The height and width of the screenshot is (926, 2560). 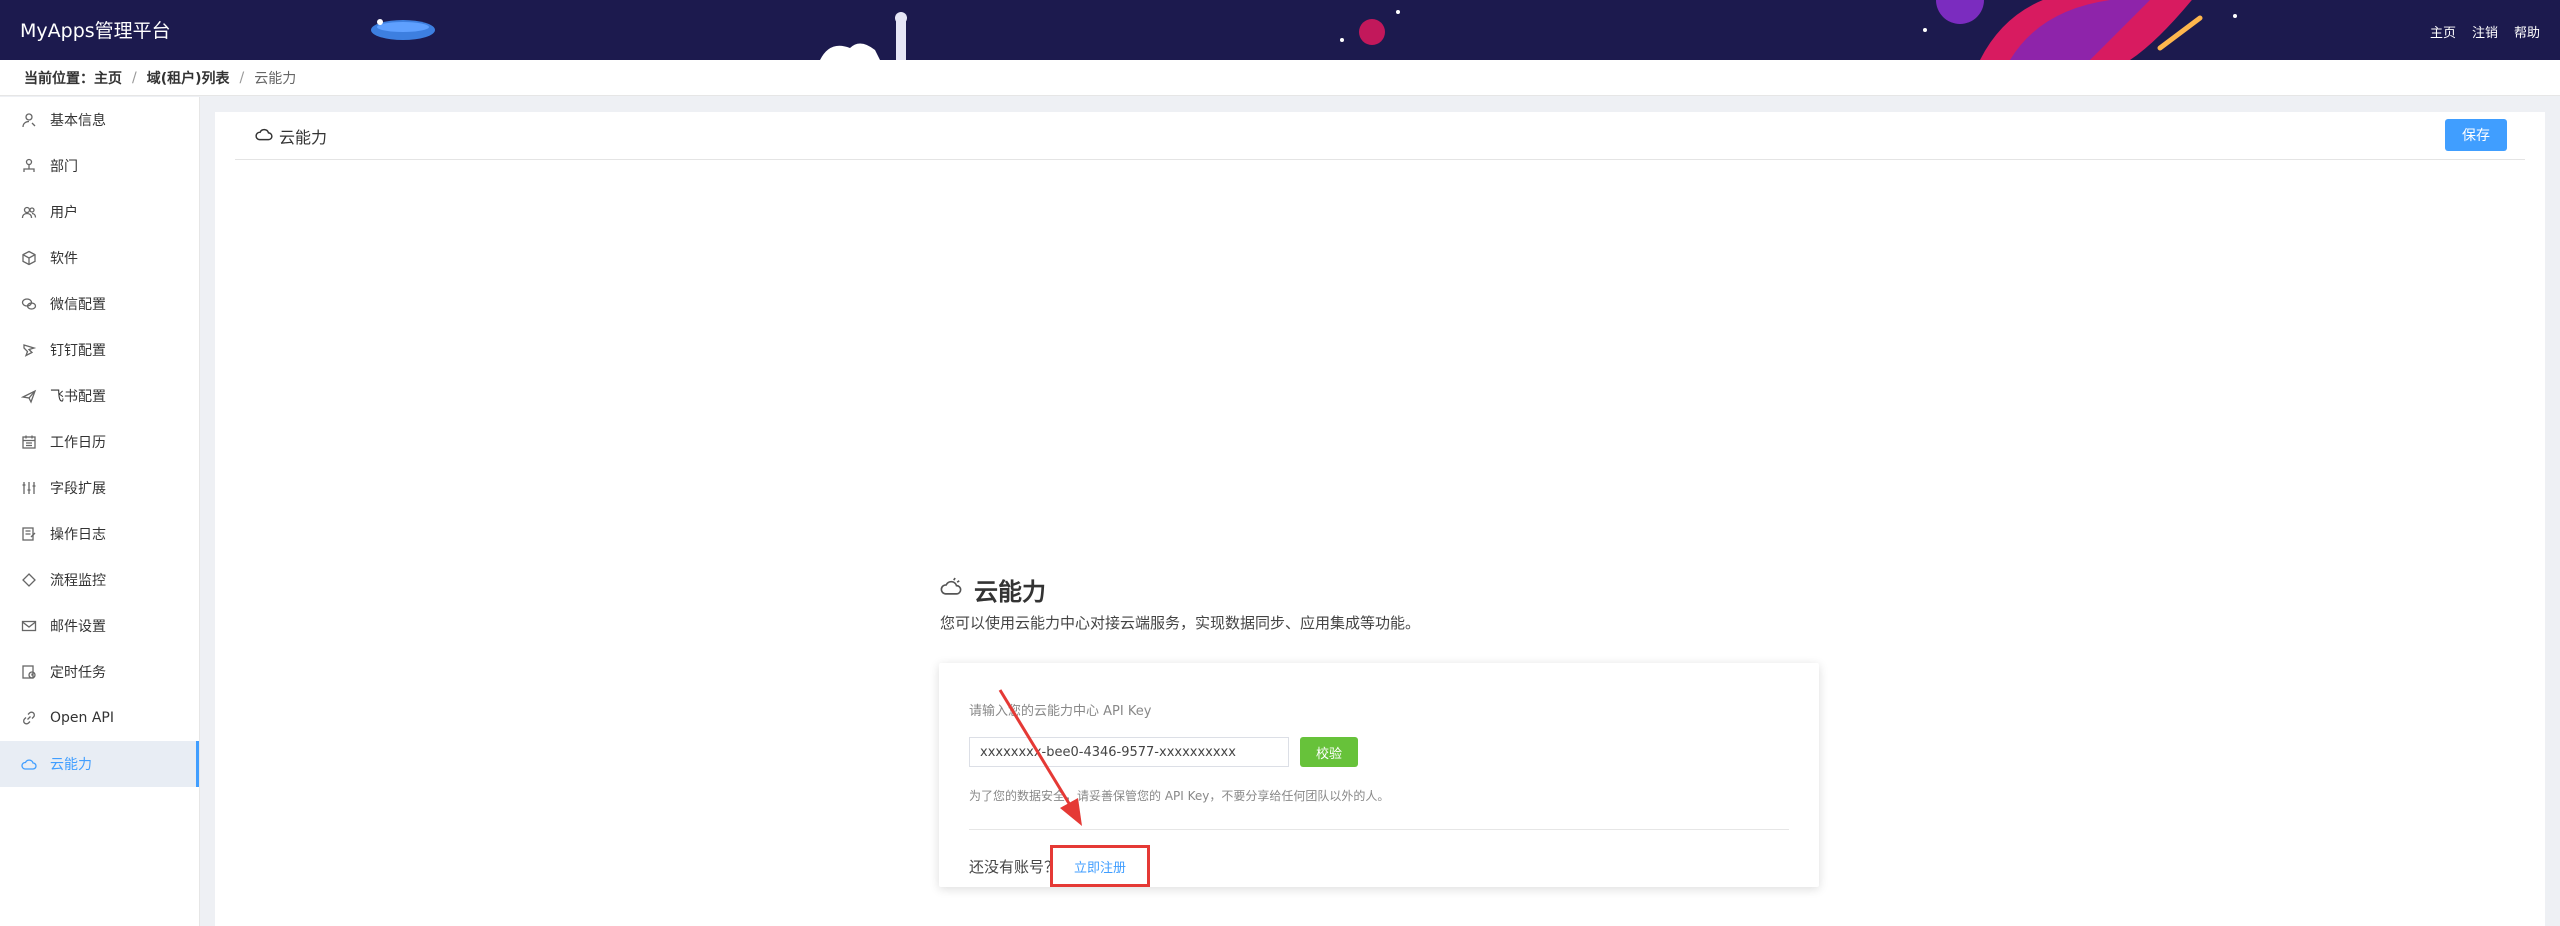 I want to click on header-nav: 主页 注销 帮助, so click(x=2485, y=31).